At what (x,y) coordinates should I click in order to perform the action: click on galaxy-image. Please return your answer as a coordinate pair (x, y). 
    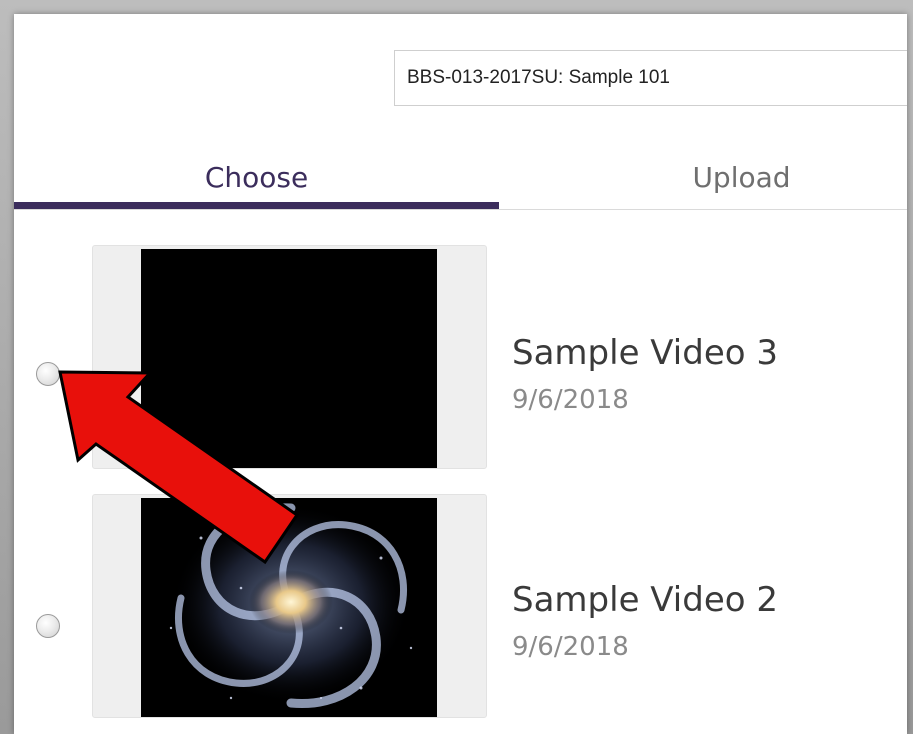
    Looking at the image, I should click on (289, 607).